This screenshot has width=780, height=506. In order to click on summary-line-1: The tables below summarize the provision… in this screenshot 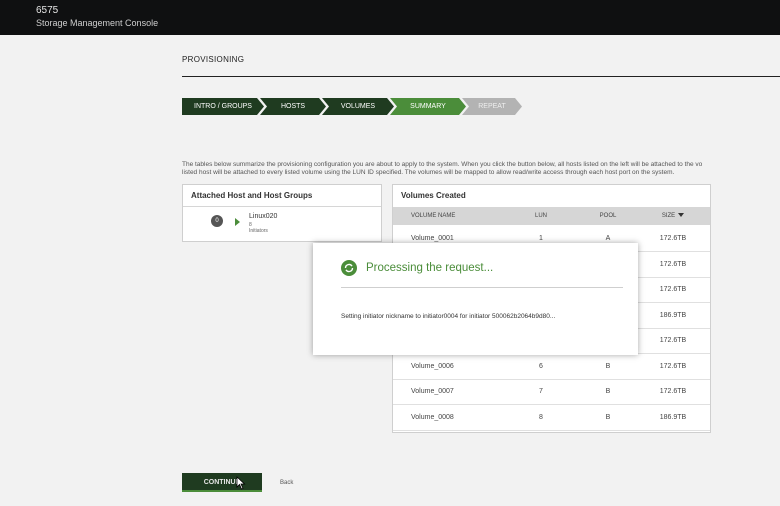, I will do `click(442, 164)`.